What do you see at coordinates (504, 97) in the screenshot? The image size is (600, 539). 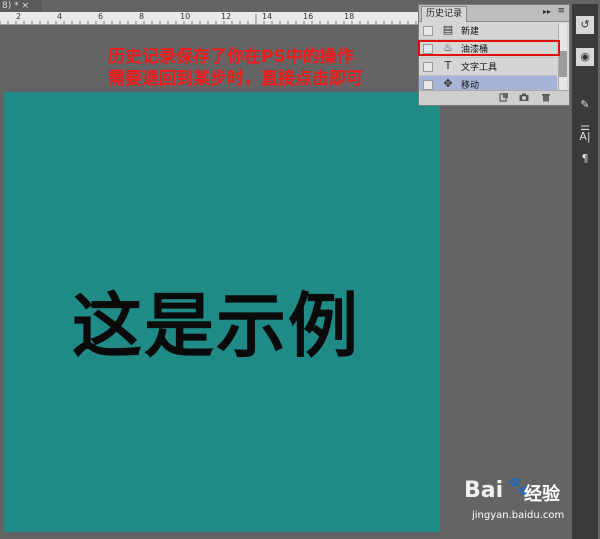 I see `new-document-from-state-icon` at bounding box center [504, 97].